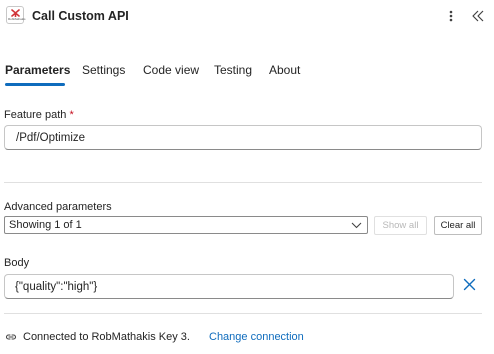  I want to click on feature-path-input: /Pdf/Optimize, so click(243, 137).